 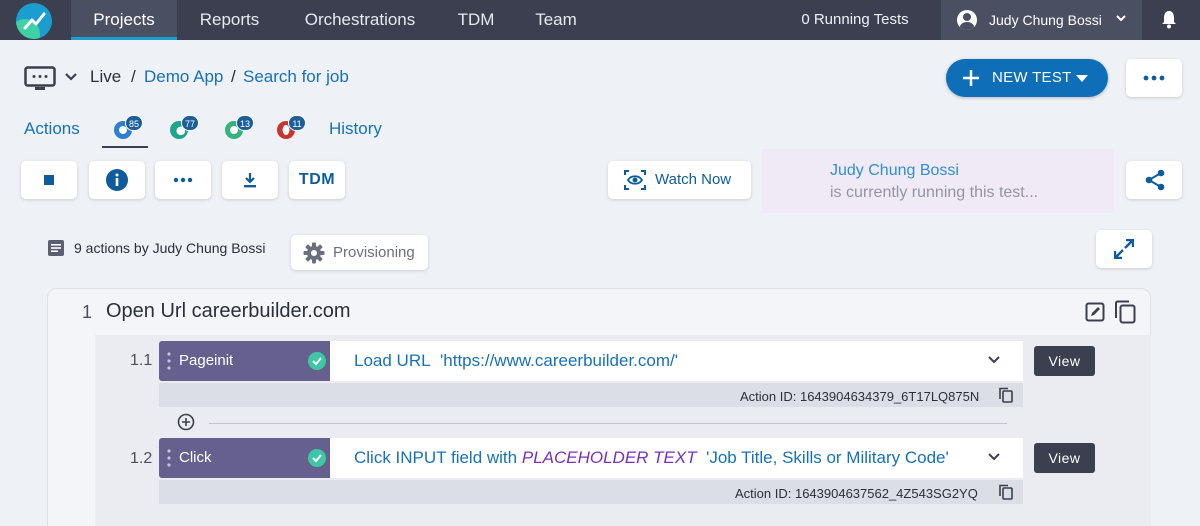 I want to click on more-options-button, so click(x=1154, y=78).